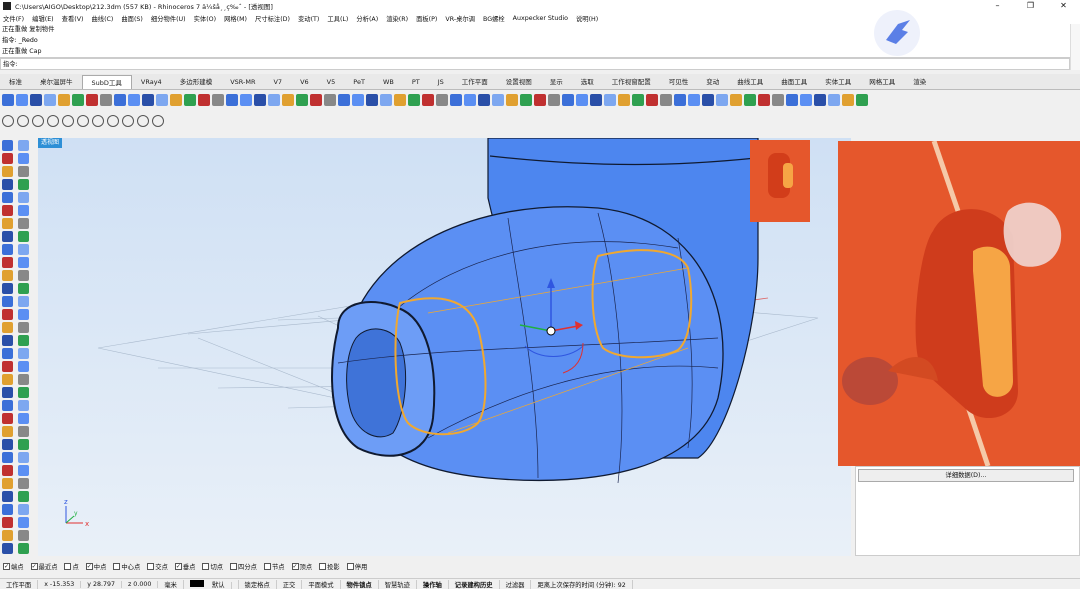 This screenshot has width=1080, height=589. I want to click on osnap-option: 交点, so click(157, 566).